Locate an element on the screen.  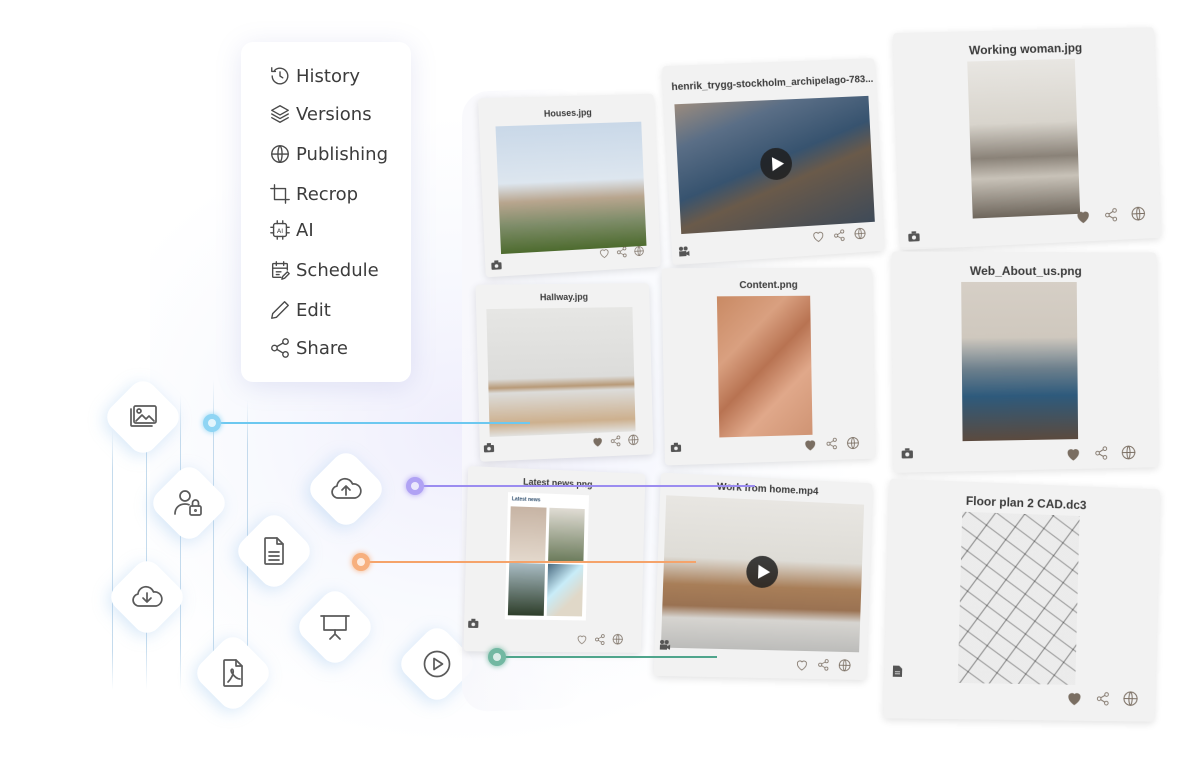
menu-item-recrop: Recrop is located at coordinates (313, 194).